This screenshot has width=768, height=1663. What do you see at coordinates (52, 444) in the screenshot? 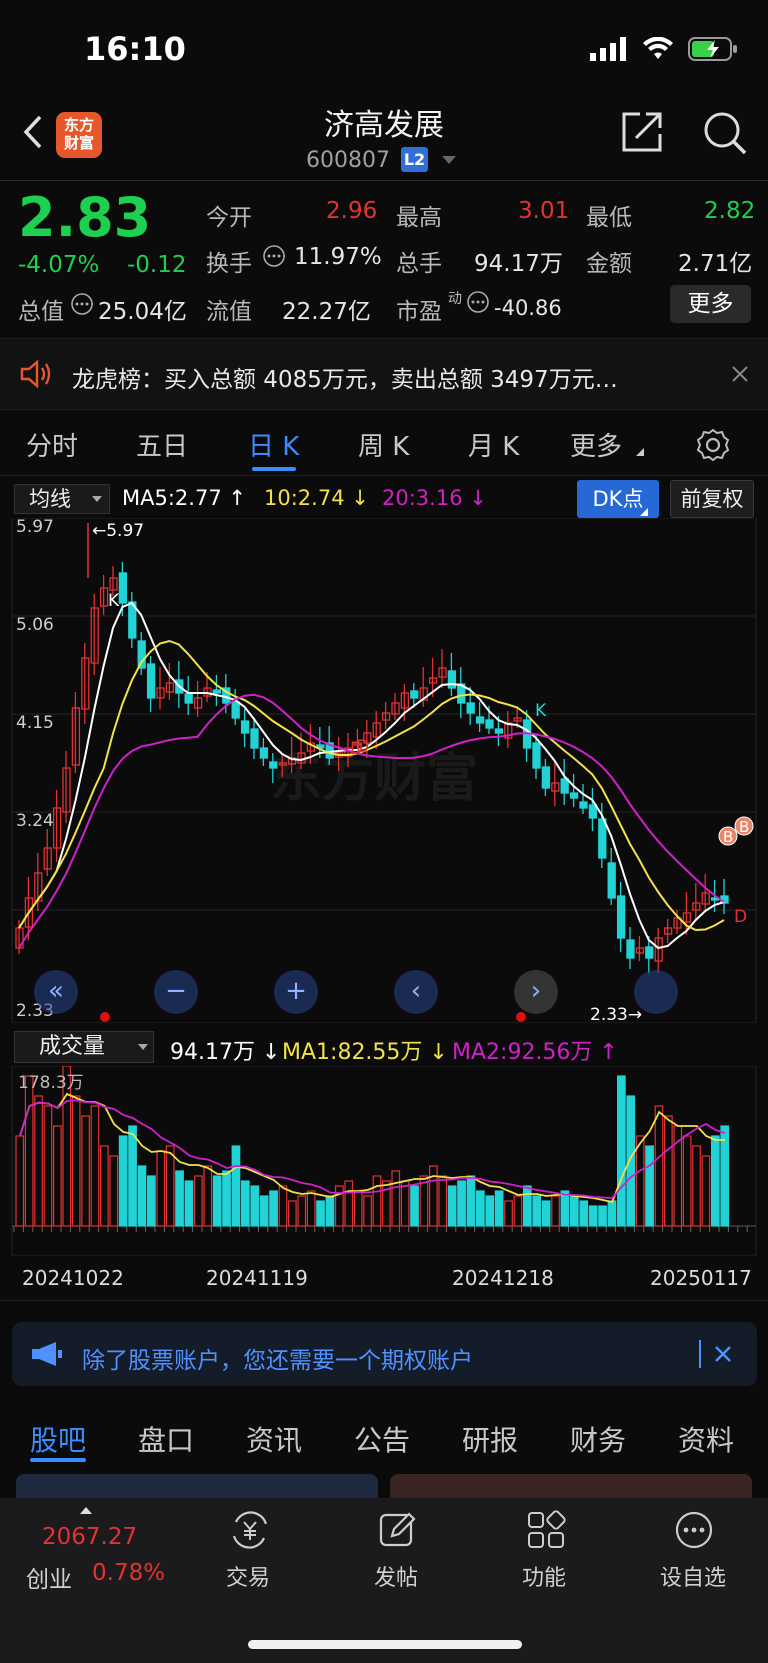
I see `tab-intraday: 分时` at bounding box center [52, 444].